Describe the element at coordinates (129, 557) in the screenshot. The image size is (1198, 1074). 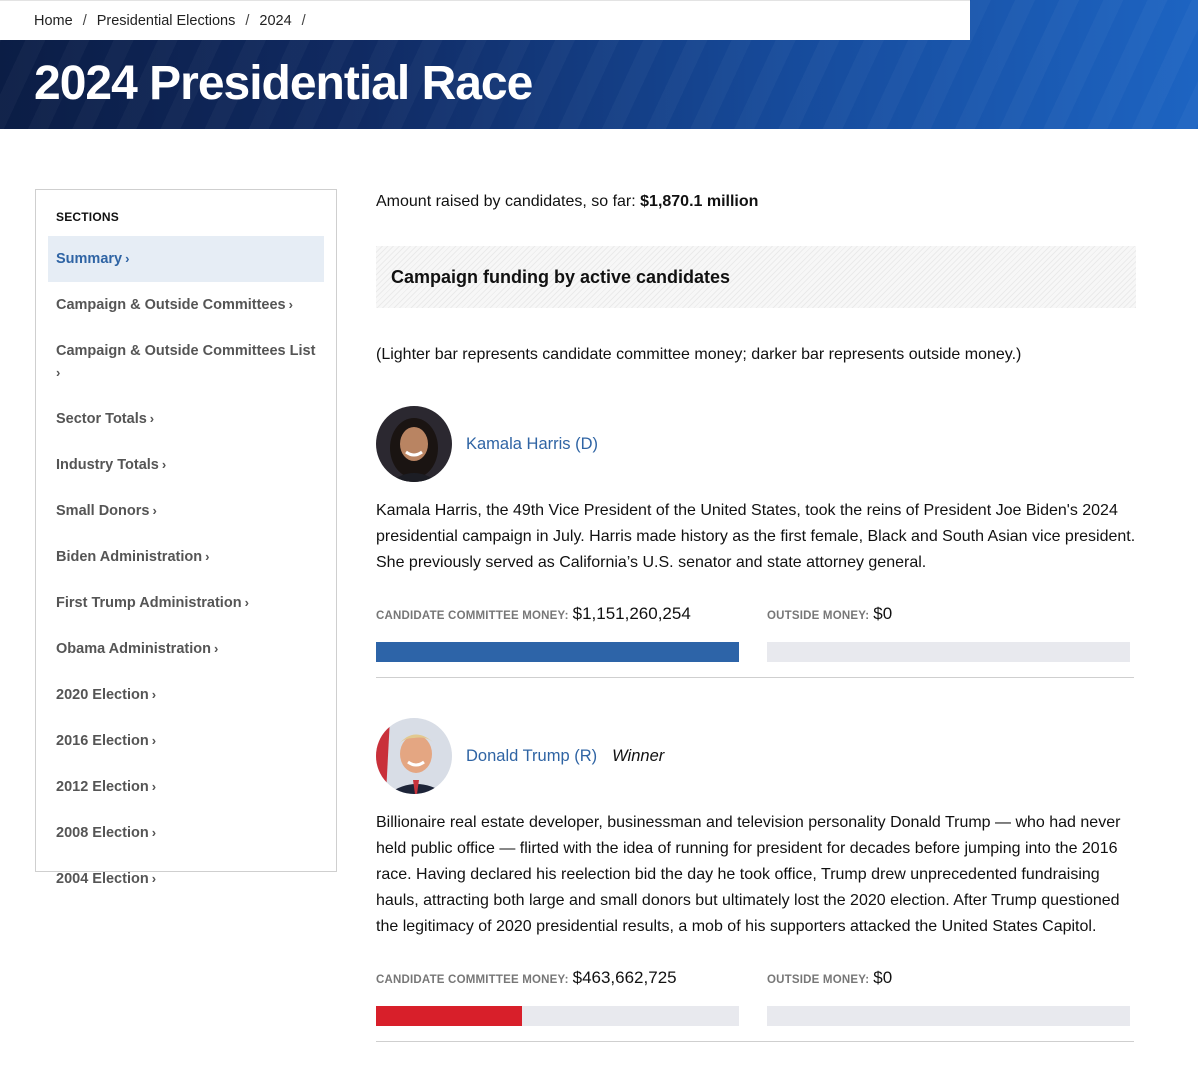
I see `sidebar-item-label: Biden Administration` at that location.